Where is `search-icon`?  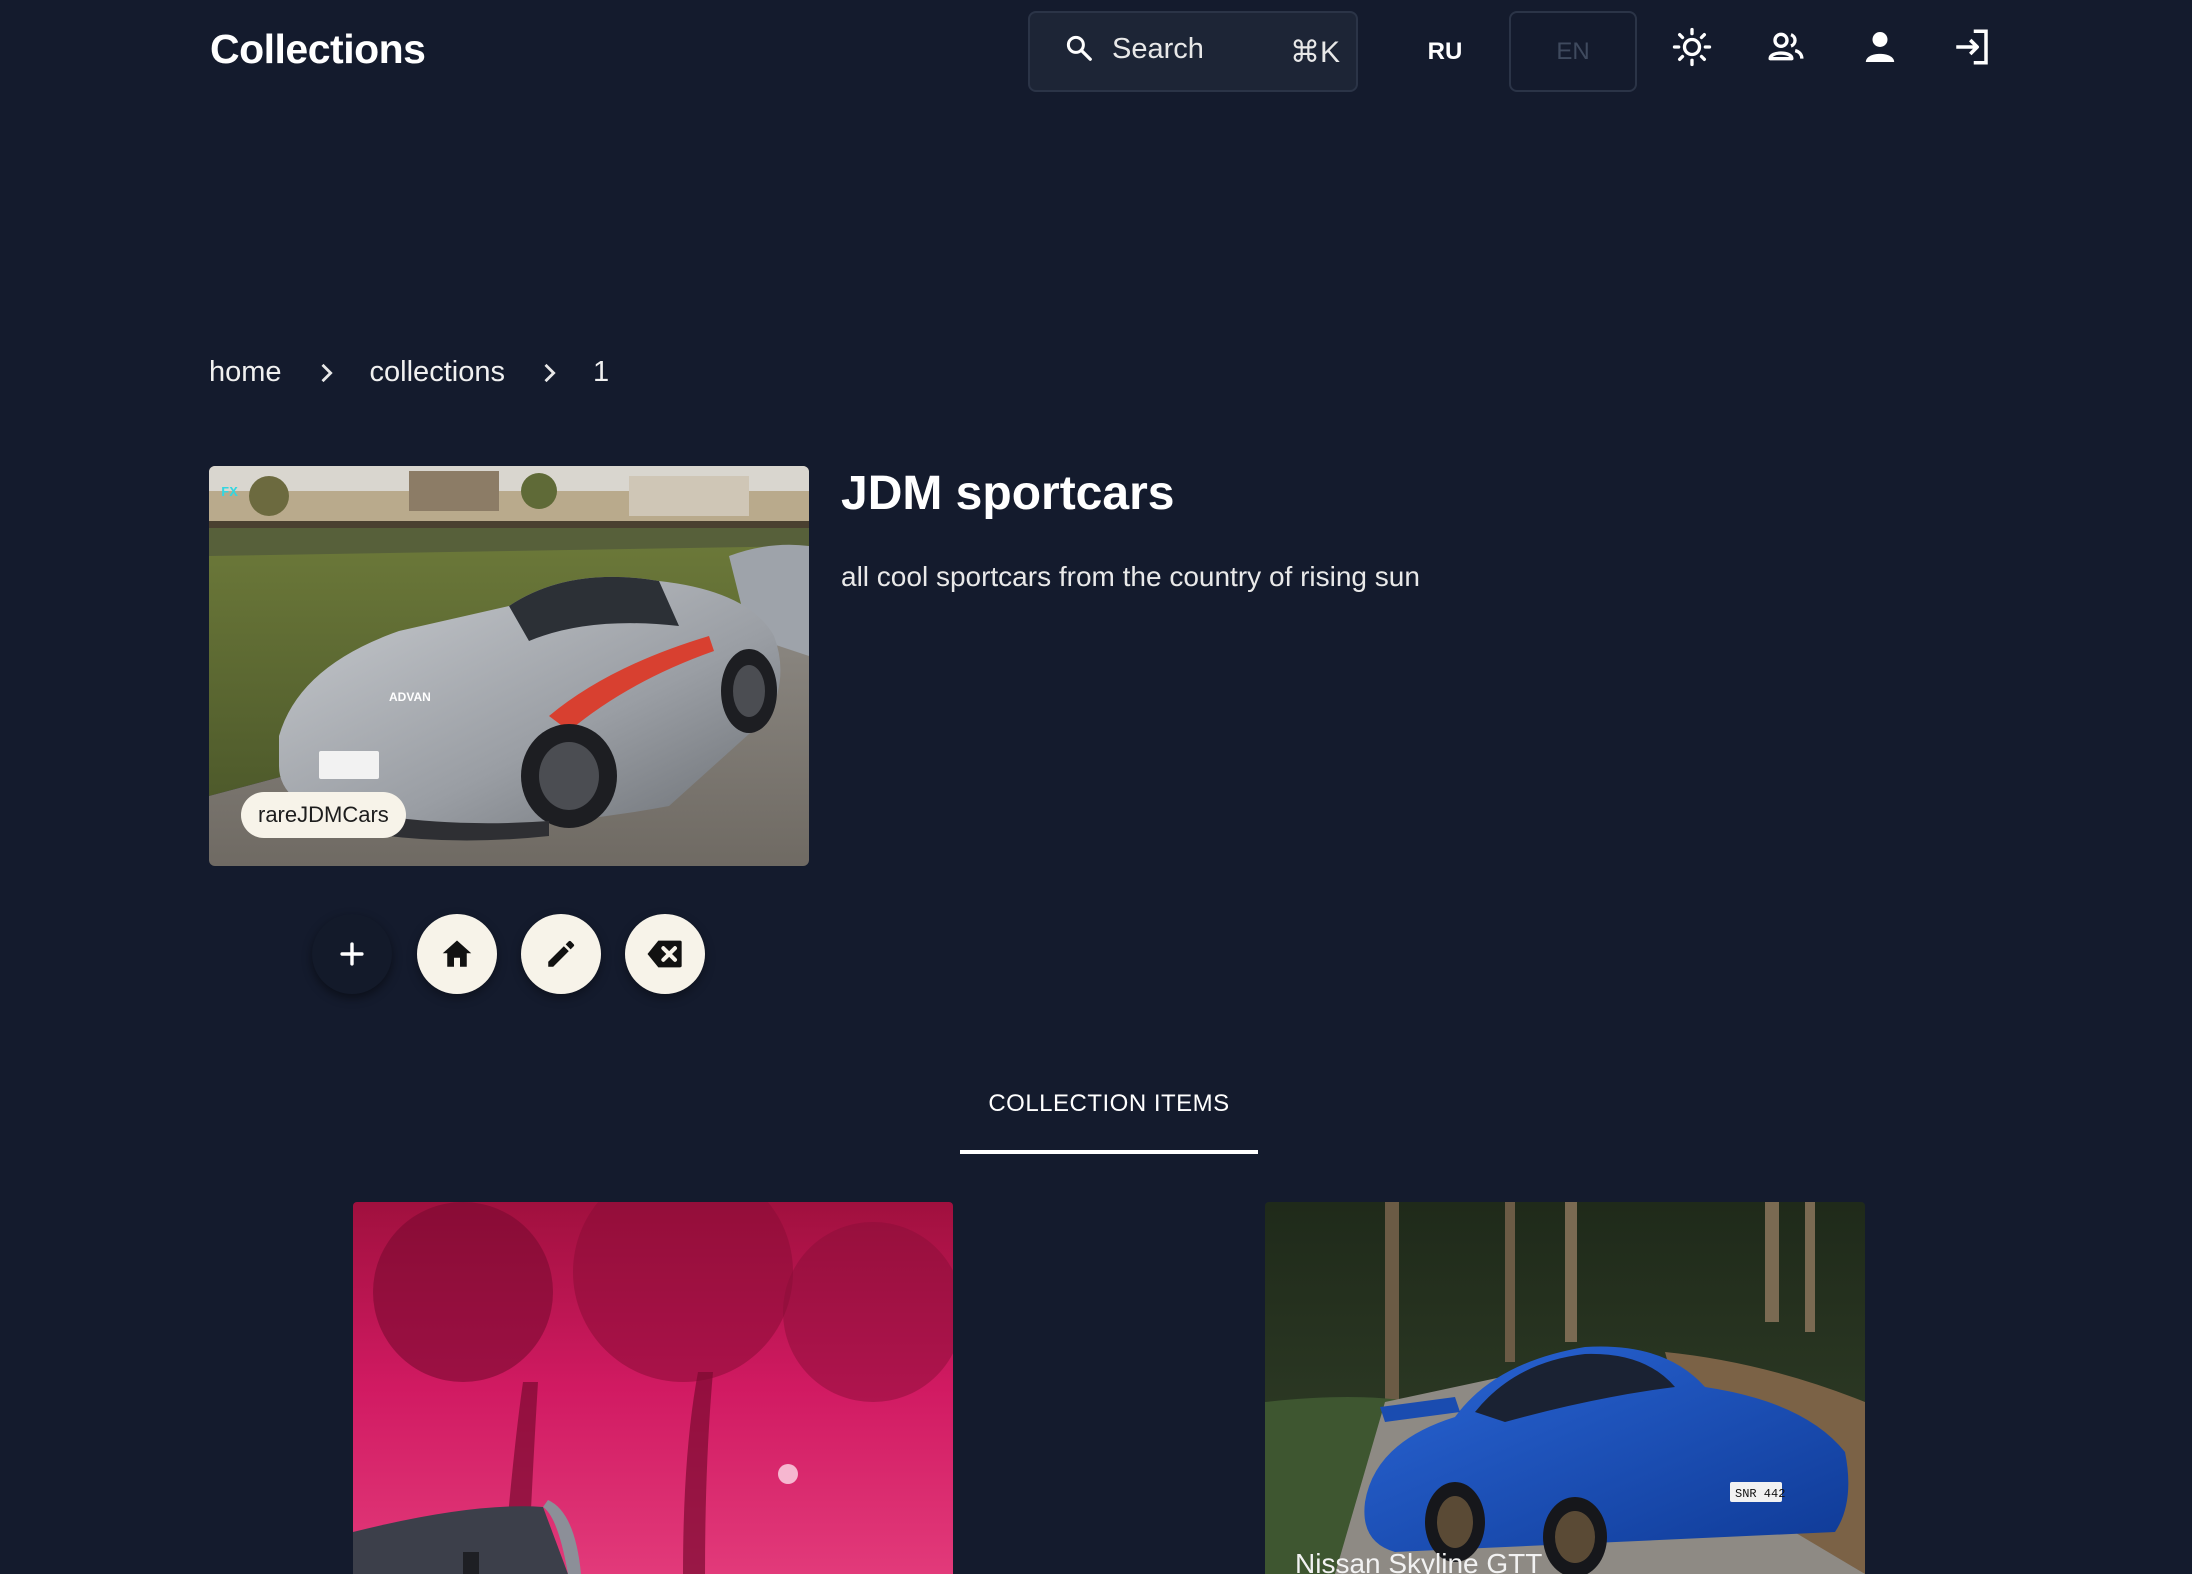 search-icon is located at coordinates (1079, 48).